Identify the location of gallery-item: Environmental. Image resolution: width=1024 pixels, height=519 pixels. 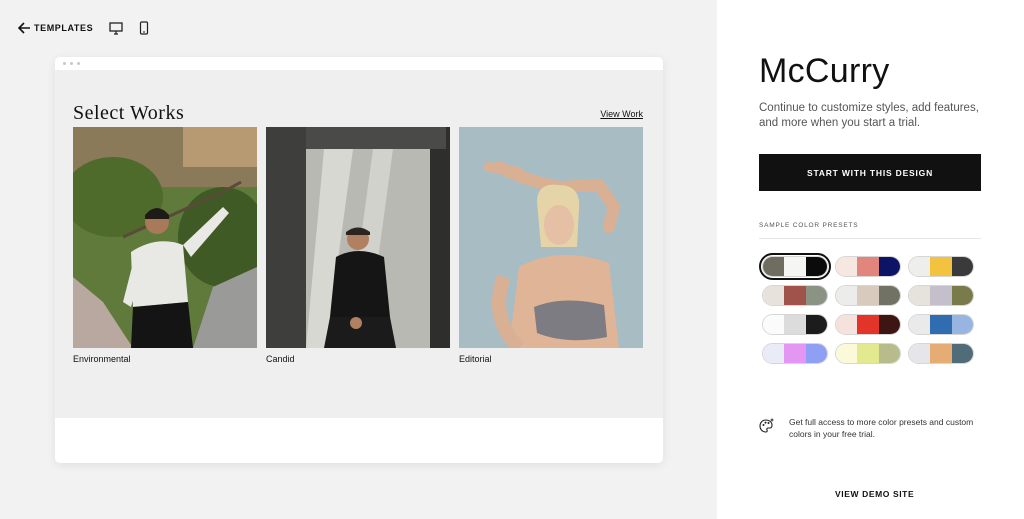
(165, 245).